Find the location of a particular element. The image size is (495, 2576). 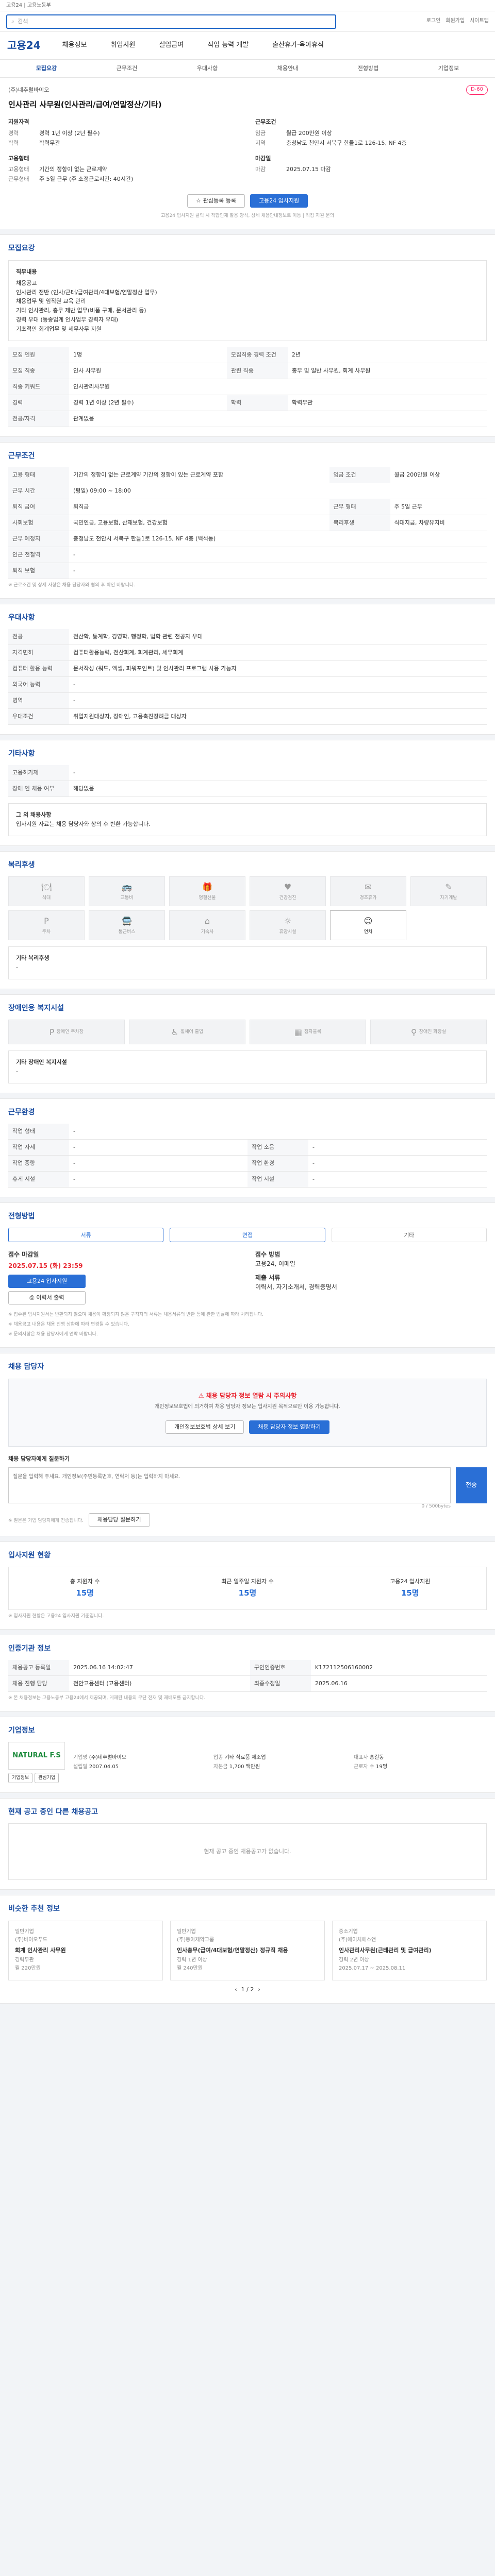

table-row: 경력 경력 1년 이상 (2년 필수) 학력 학력무관 is located at coordinates (247, 403).